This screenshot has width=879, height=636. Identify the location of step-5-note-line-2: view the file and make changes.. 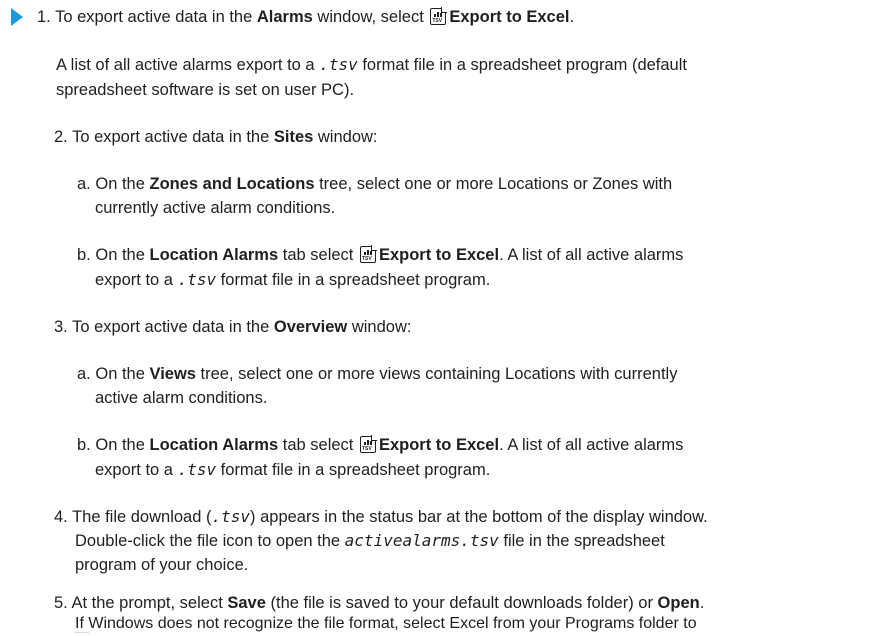
(82, 633).